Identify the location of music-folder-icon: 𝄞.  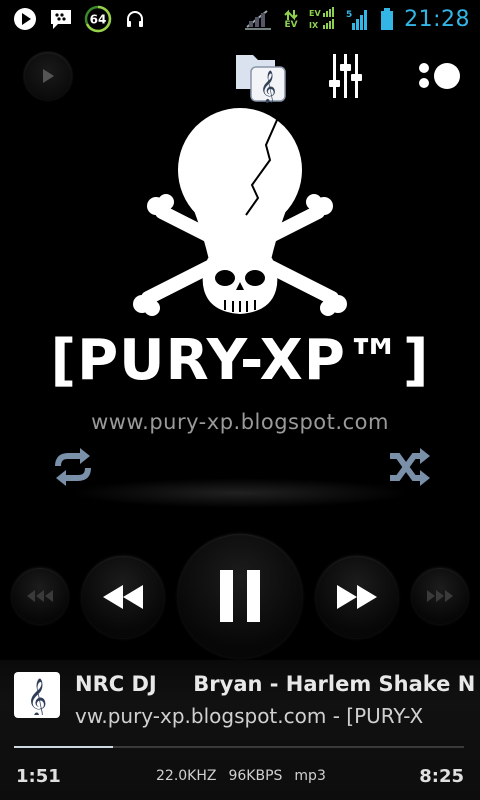
(261, 79).